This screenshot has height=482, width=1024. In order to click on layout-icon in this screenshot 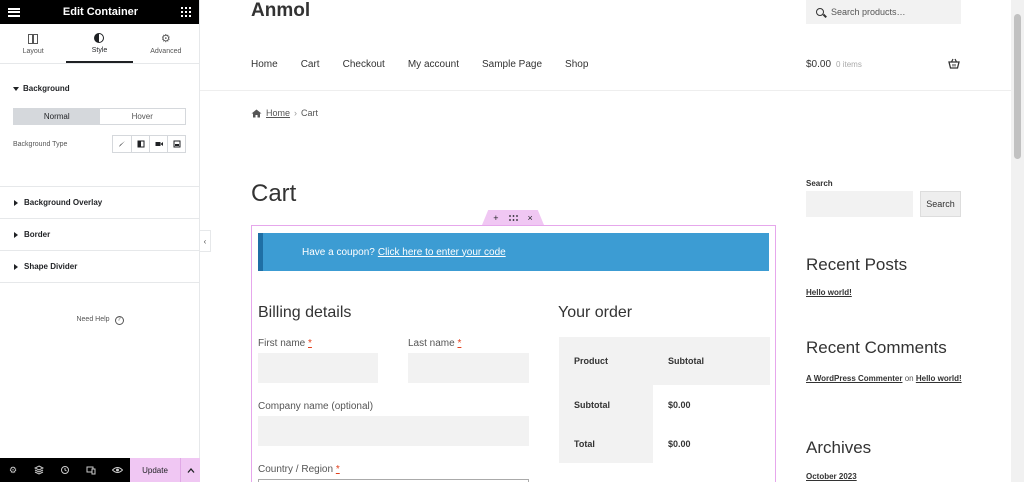, I will do `click(33, 38)`.